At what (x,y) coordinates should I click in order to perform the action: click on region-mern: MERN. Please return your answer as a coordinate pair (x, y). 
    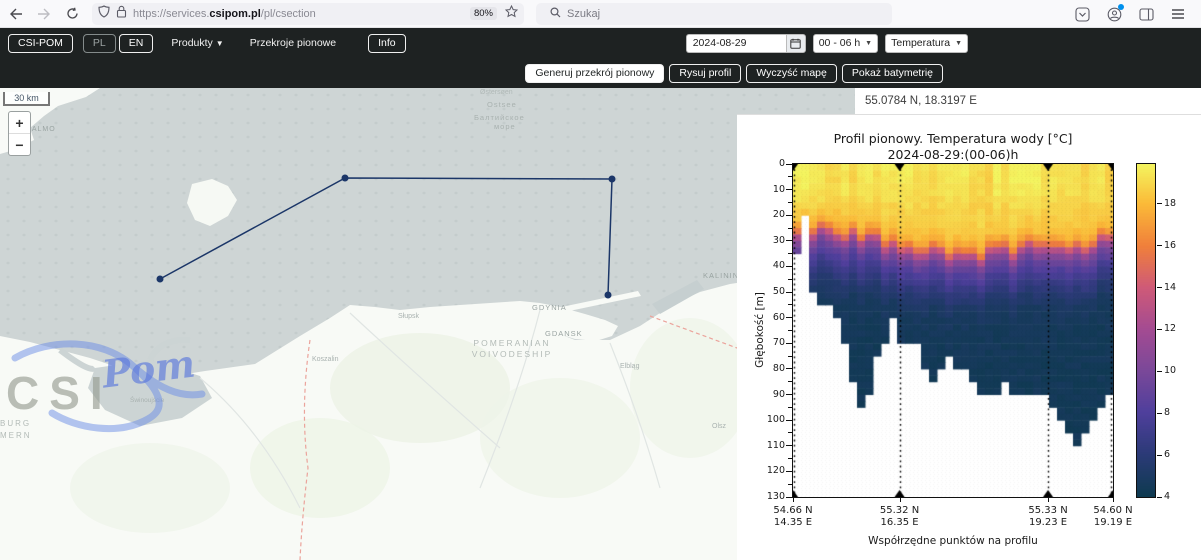
    Looking at the image, I should click on (16, 435).